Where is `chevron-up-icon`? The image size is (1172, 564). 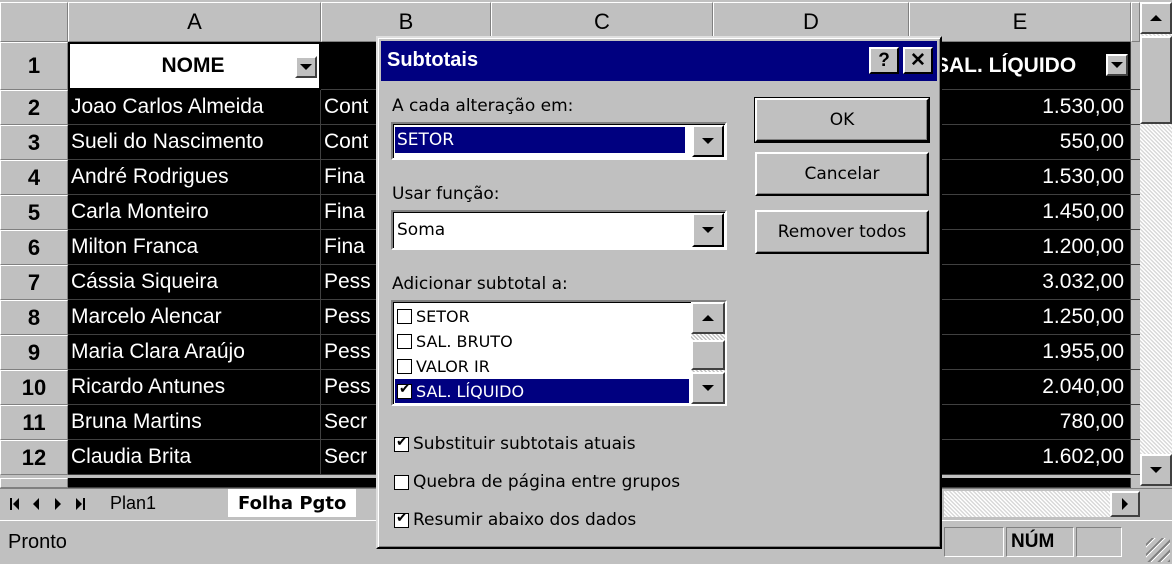
chevron-up-icon is located at coordinates (708, 318).